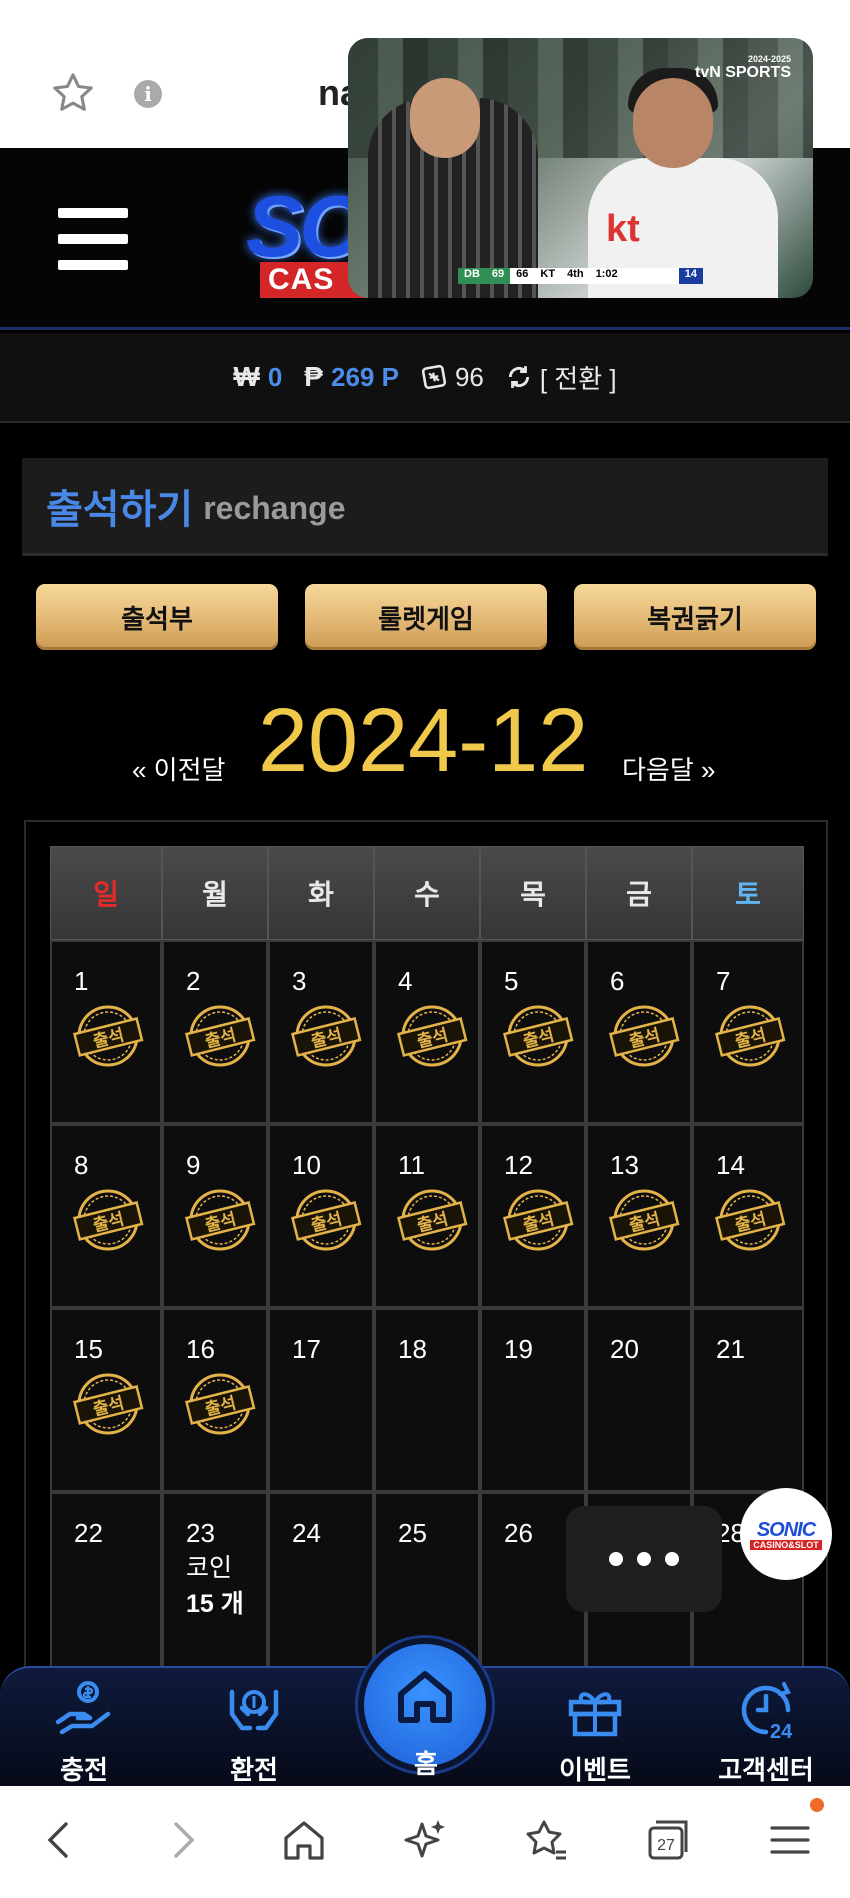  What do you see at coordinates (73, 93) in the screenshot?
I see `bookmark-star-icon` at bounding box center [73, 93].